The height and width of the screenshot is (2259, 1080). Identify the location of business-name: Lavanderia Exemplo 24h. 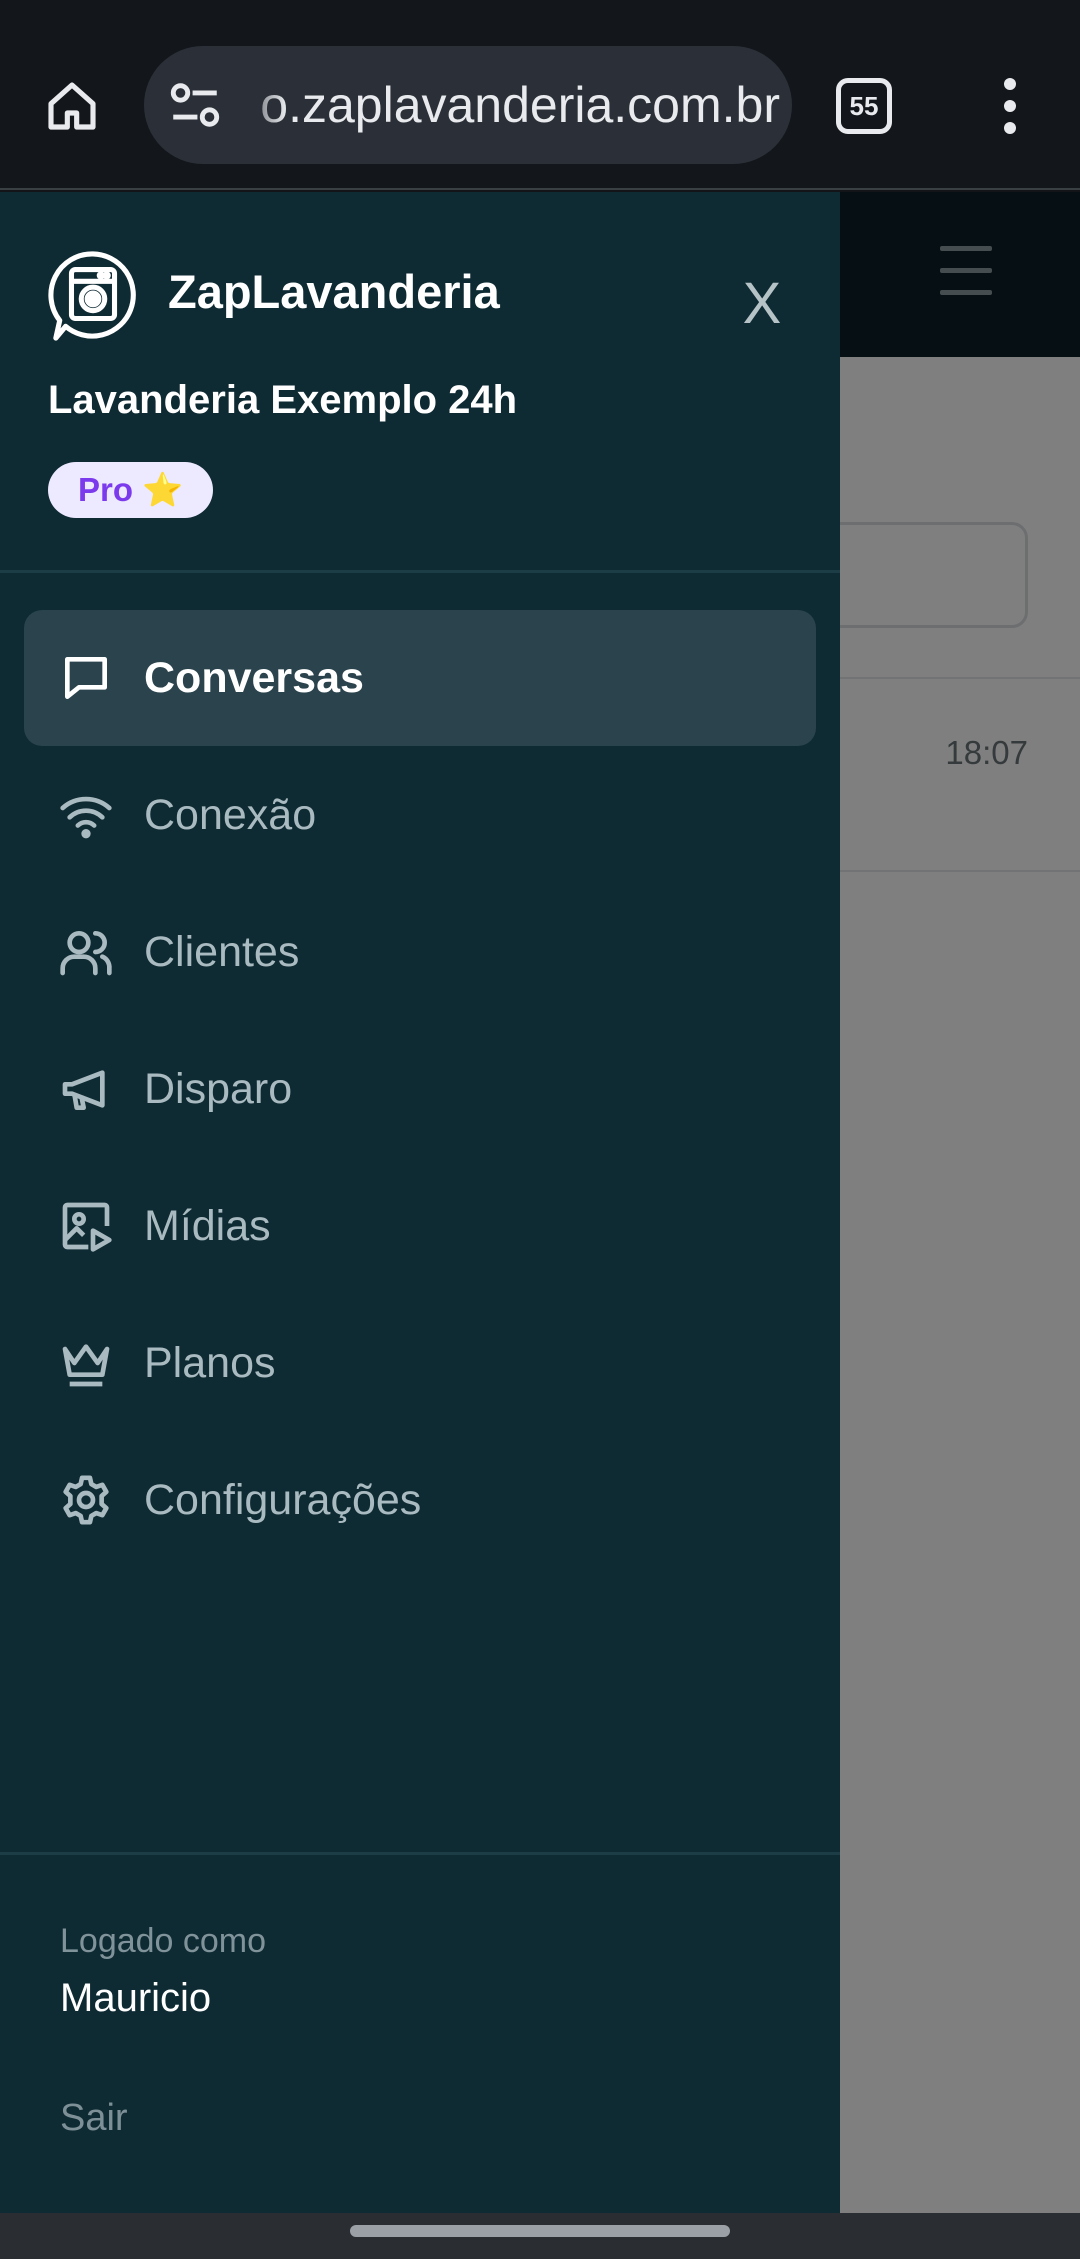
(283, 400).